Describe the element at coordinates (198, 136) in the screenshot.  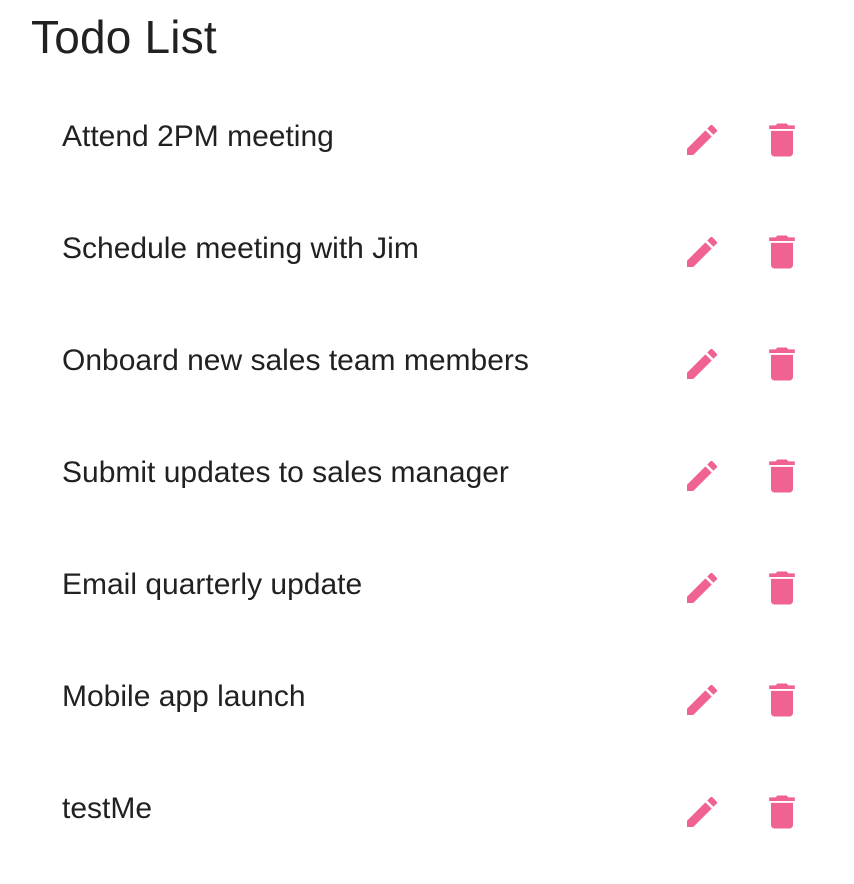
I see `todo-text: Attend 2PM meeting` at that location.